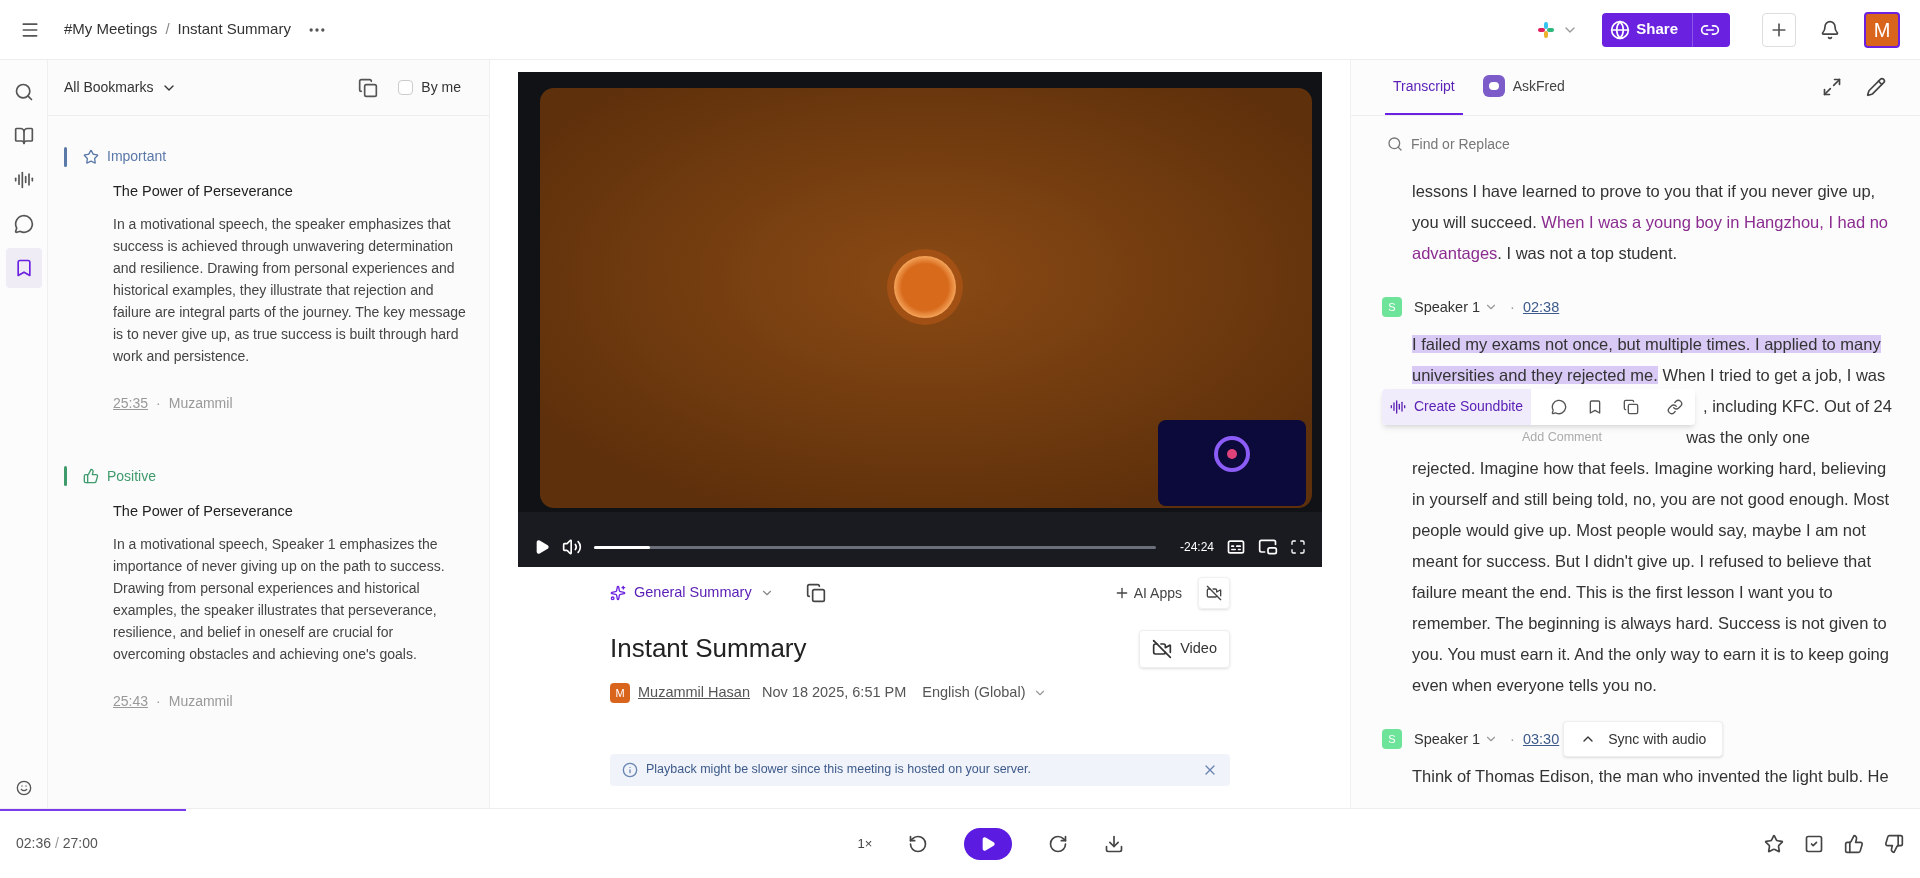 The height and width of the screenshot is (878, 1920). Describe the element at coordinates (1395, 144) in the screenshot. I see `search-icon` at that location.